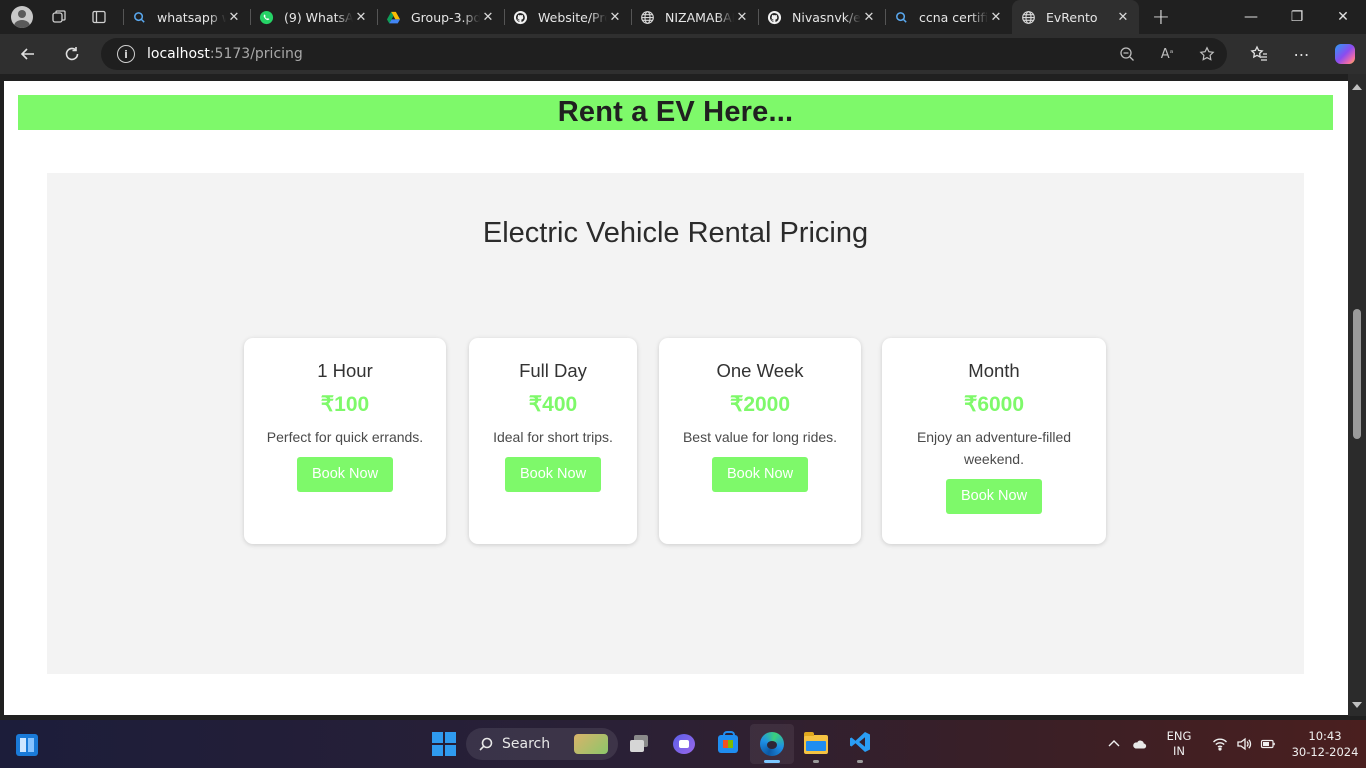  Describe the element at coordinates (72, 54) in the screenshot. I see `refresh-icon` at that location.